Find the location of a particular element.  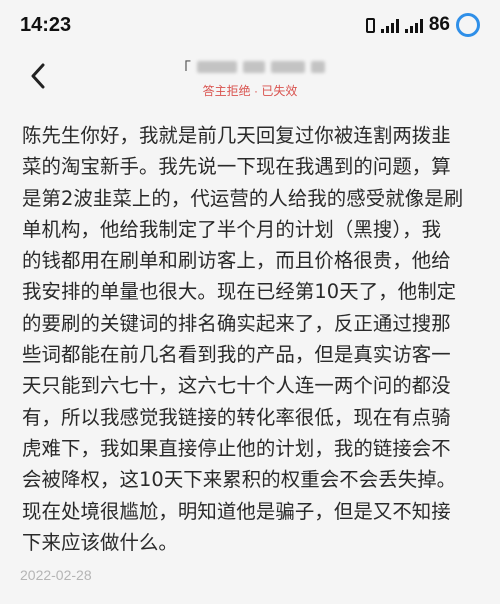

nav-title-blurred: 「 is located at coordinates (257, 67).